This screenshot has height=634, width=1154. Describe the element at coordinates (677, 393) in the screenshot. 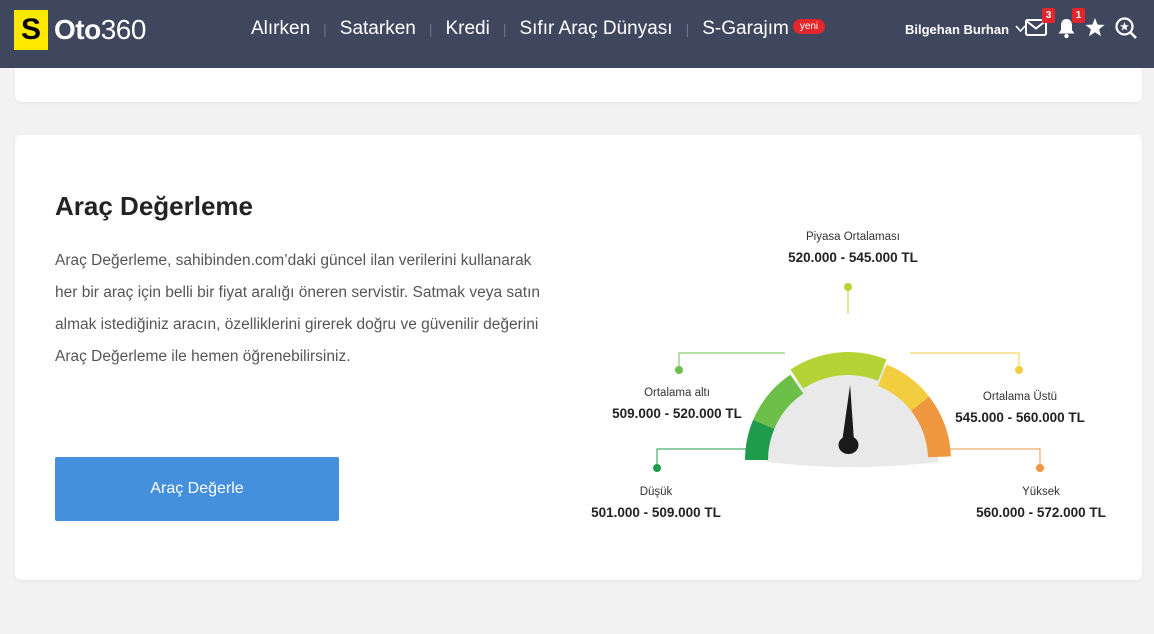

I see `below-average-title: Ortalama altı` at that location.